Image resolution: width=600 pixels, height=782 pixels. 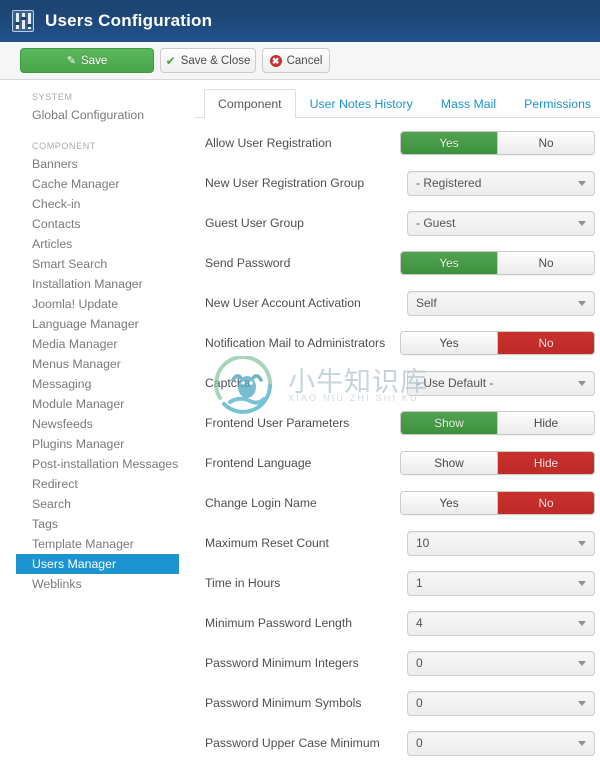 I want to click on toggle-allow-user-registration: Yes No, so click(x=497, y=143).